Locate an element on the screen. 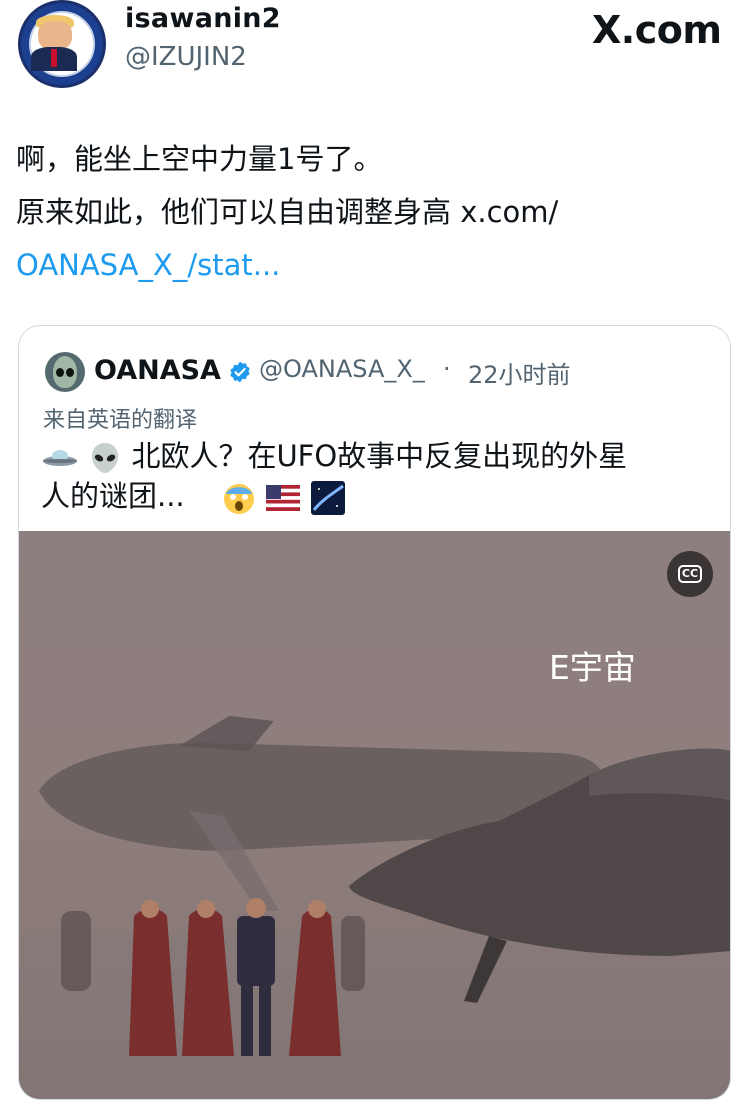 Image resolution: width=743 pixels, height=1112 pixels. author-handle: @IZUJIN2 is located at coordinates (186, 57).